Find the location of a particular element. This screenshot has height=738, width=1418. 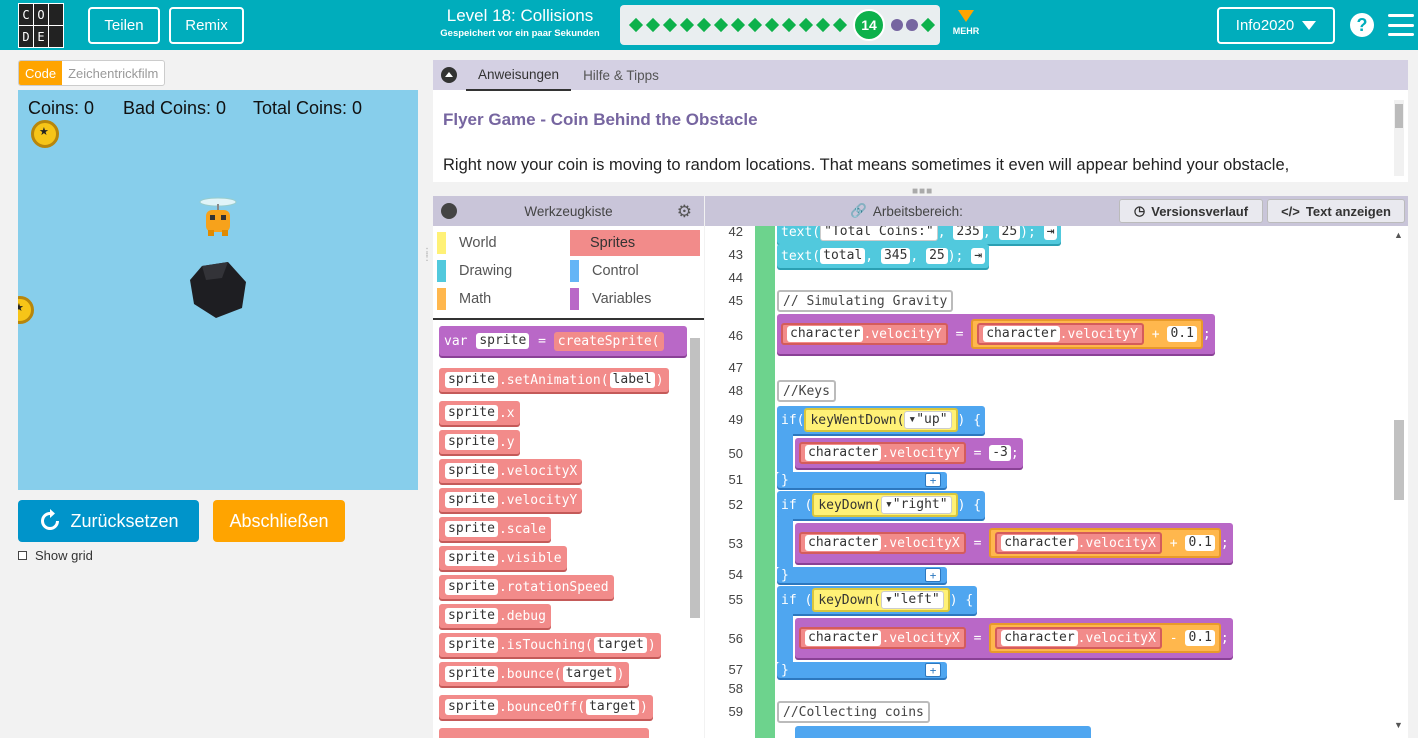

tab-hints: Hilfe & Tipps is located at coordinates (621, 75).